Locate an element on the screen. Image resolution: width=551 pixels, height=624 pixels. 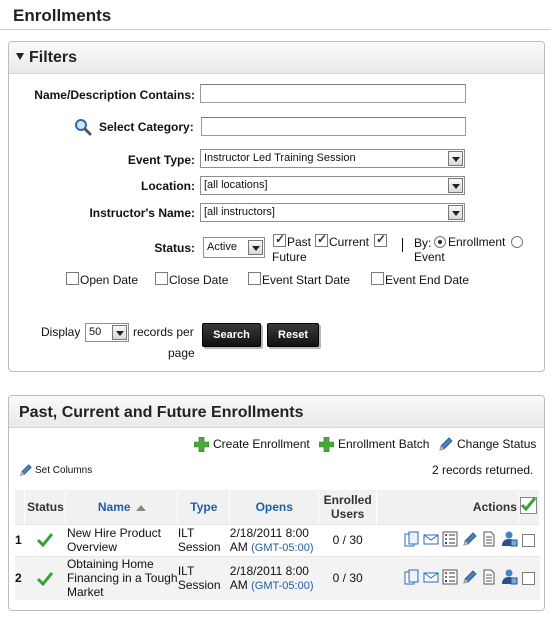
location-select: [all locations] is located at coordinates (332, 185).